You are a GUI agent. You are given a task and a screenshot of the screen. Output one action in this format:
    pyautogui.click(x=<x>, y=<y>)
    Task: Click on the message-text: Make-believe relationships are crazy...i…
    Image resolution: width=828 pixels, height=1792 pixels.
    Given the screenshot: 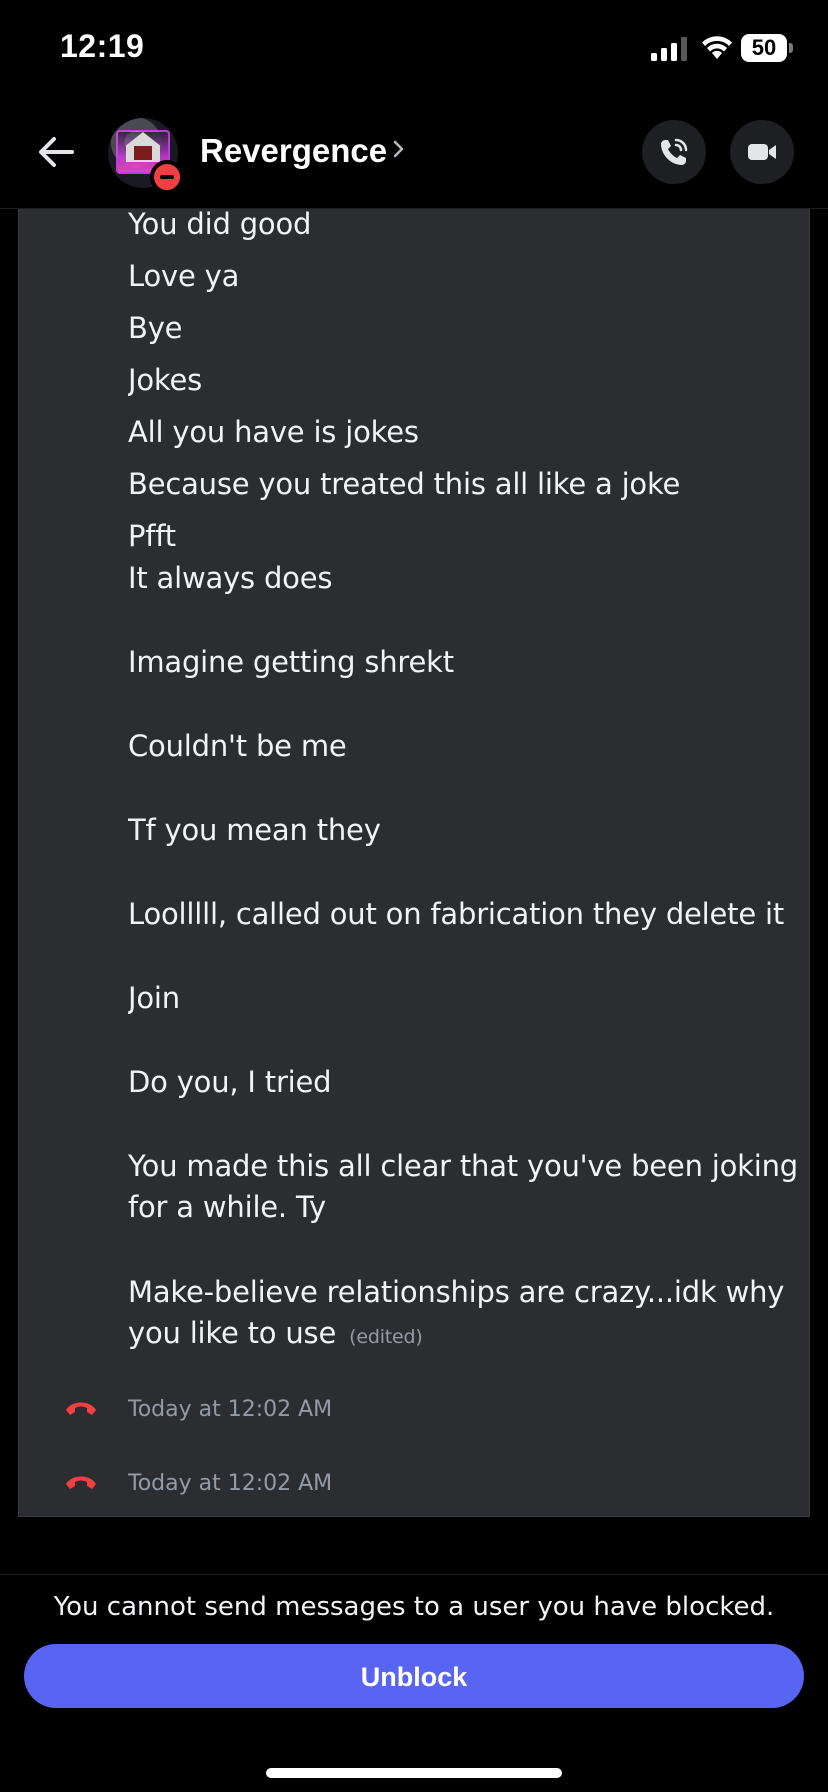 What is the action you would take?
    pyautogui.click(x=471, y=1314)
    